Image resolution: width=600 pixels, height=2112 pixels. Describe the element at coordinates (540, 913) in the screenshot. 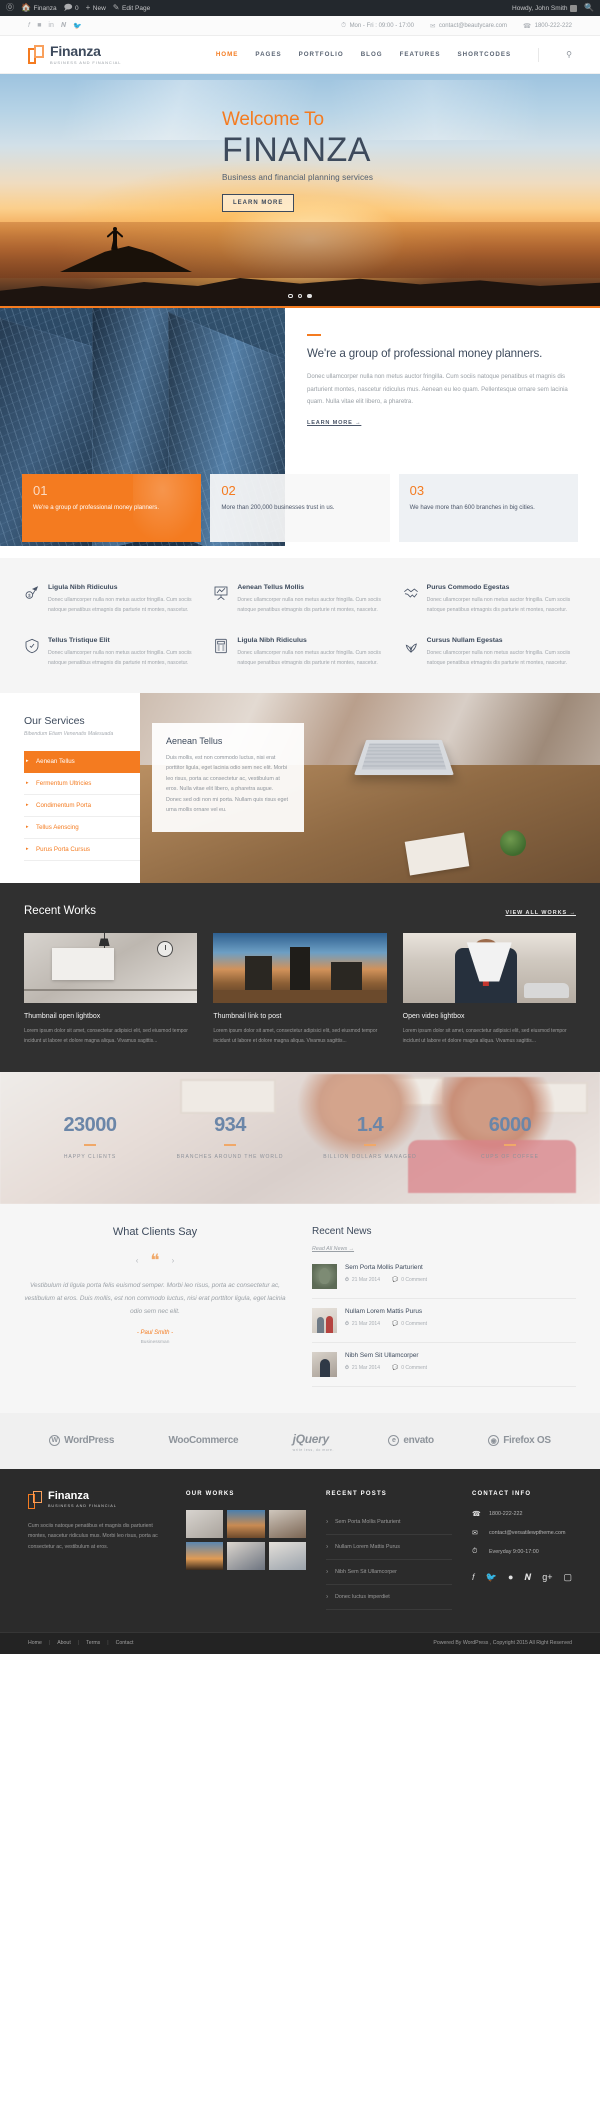

I see `view-all-works-link: VIEW ALL WORKS →` at that location.